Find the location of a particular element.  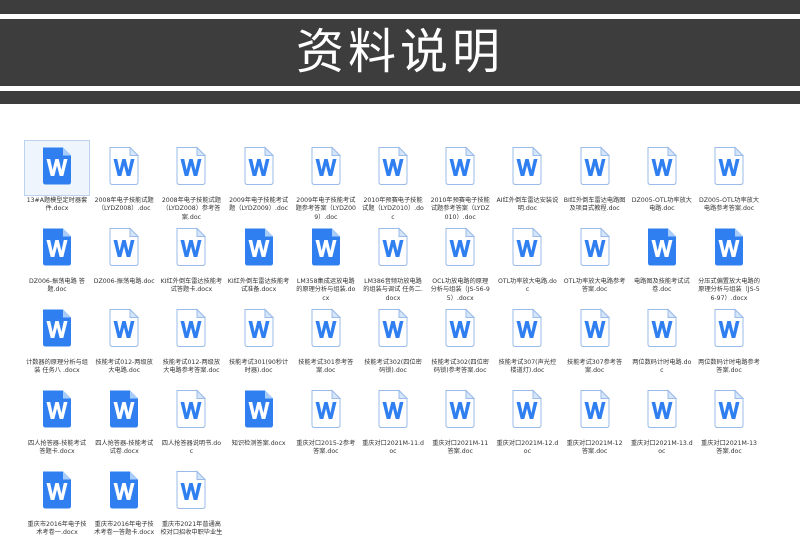

file-item: AI红外倒车雷达安装说明.doc is located at coordinates (527, 177).